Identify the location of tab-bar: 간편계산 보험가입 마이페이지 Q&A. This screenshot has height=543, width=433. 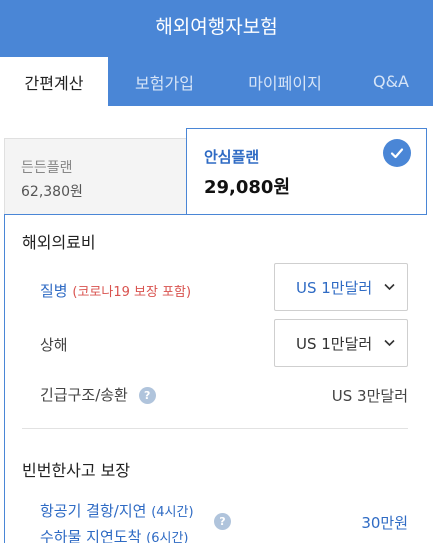
(216, 78).